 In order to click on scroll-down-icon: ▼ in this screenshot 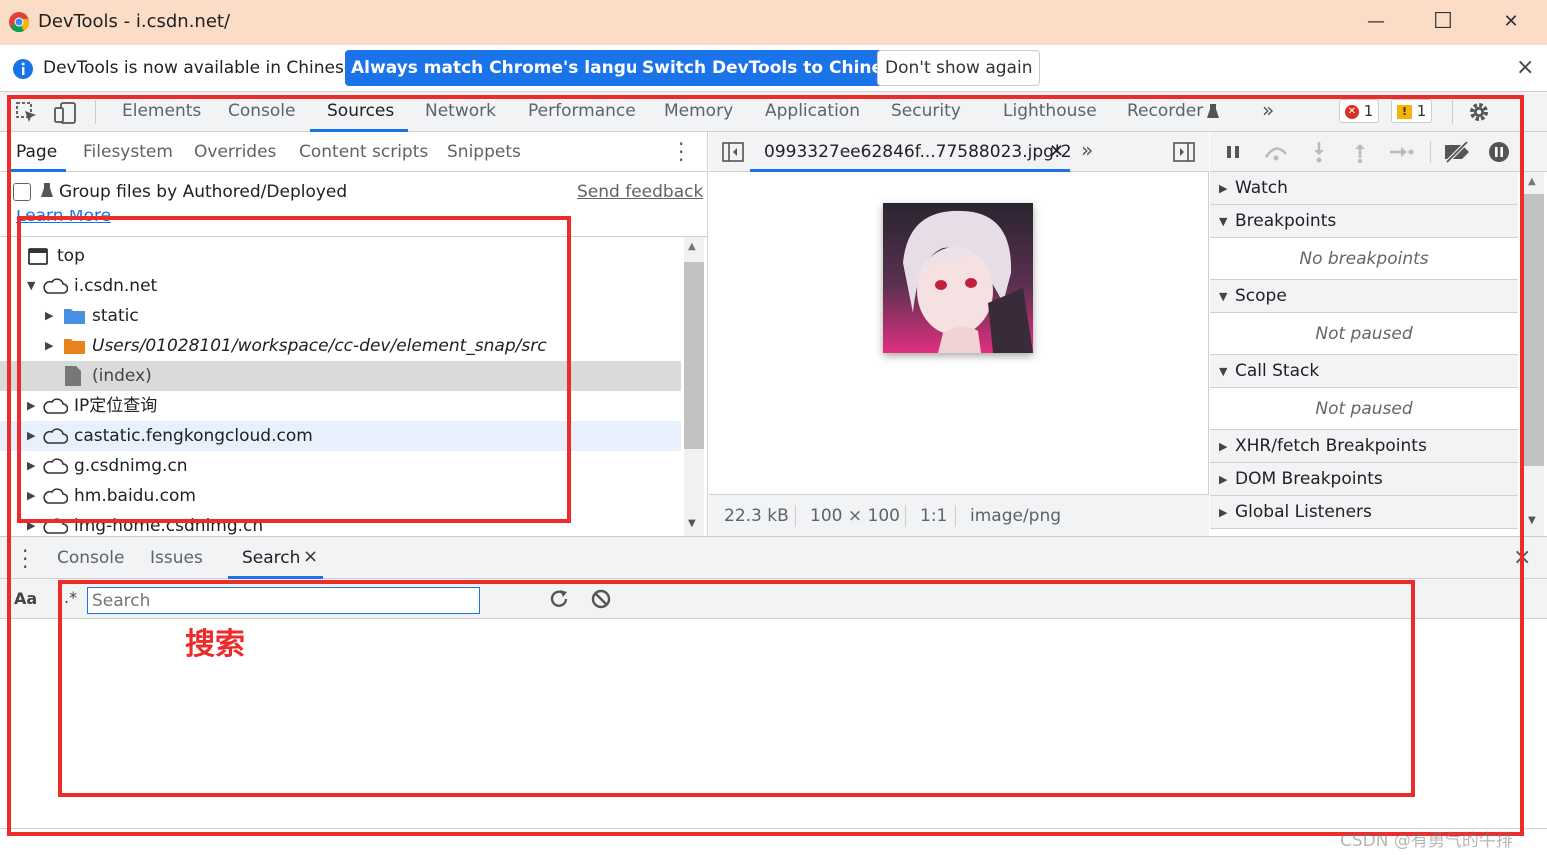, I will do `click(1532, 520)`.